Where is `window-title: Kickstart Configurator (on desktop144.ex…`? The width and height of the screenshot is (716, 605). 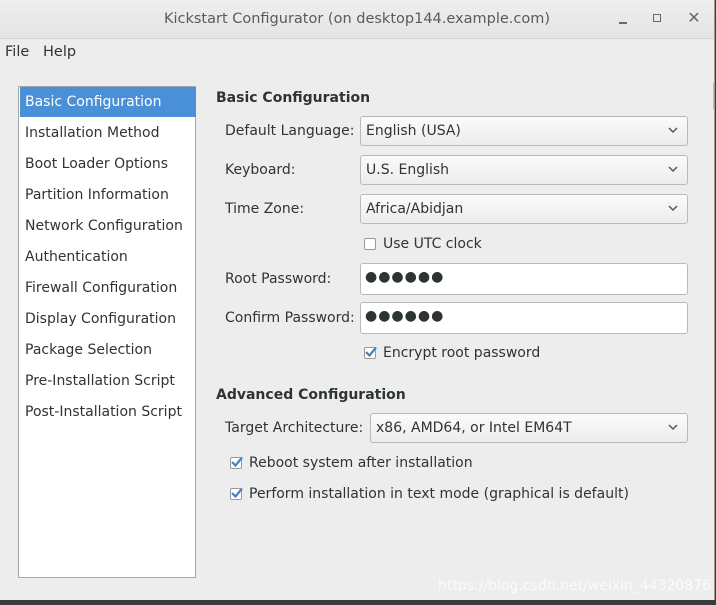 window-title: Kickstart Configurator (on desktop144.ex… is located at coordinates (357, 19).